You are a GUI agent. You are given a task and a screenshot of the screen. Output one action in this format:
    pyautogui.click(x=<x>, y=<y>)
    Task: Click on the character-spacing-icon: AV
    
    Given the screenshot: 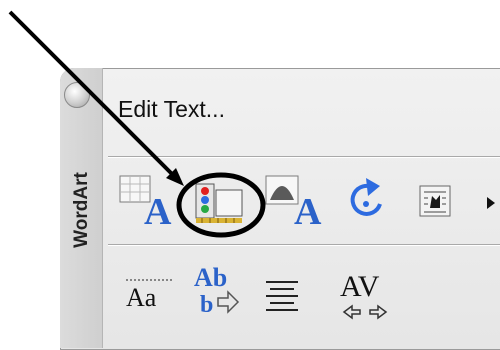 What is the action you would take?
    pyautogui.click(x=365, y=295)
    